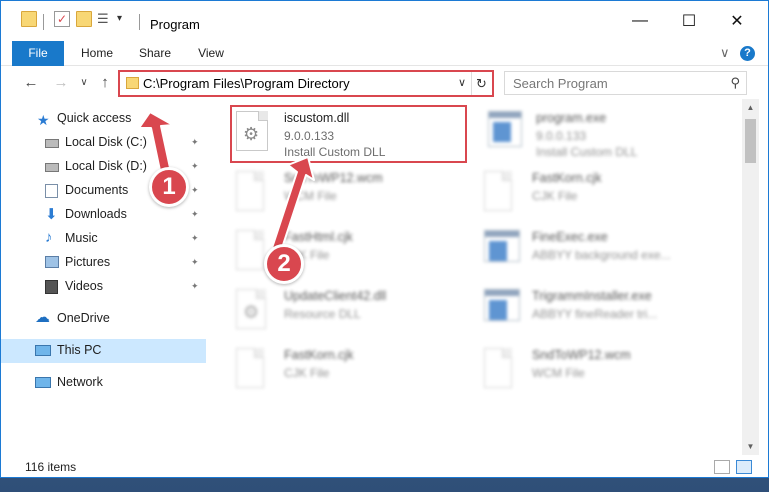 This screenshot has width=769, height=492. What do you see at coordinates (318, 237) in the screenshot?
I see `file-name: FastHtml.cjk` at bounding box center [318, 237].